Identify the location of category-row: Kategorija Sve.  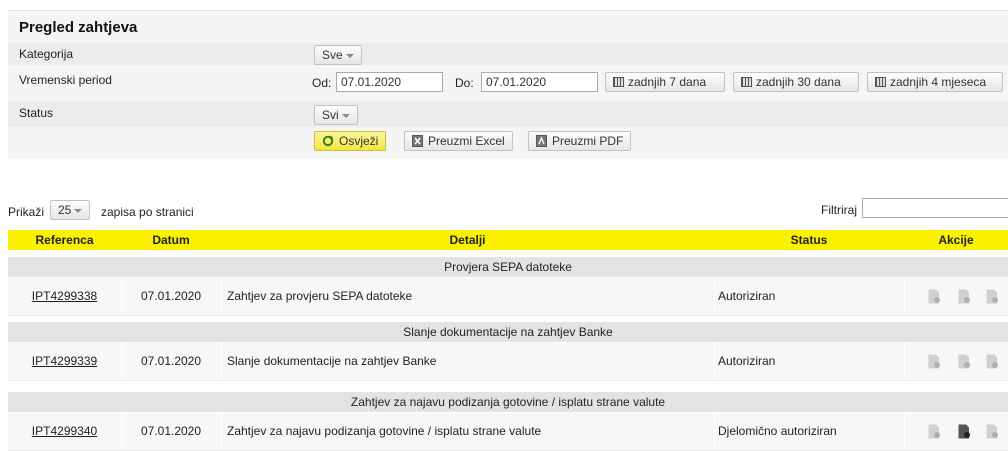
(508, 54).